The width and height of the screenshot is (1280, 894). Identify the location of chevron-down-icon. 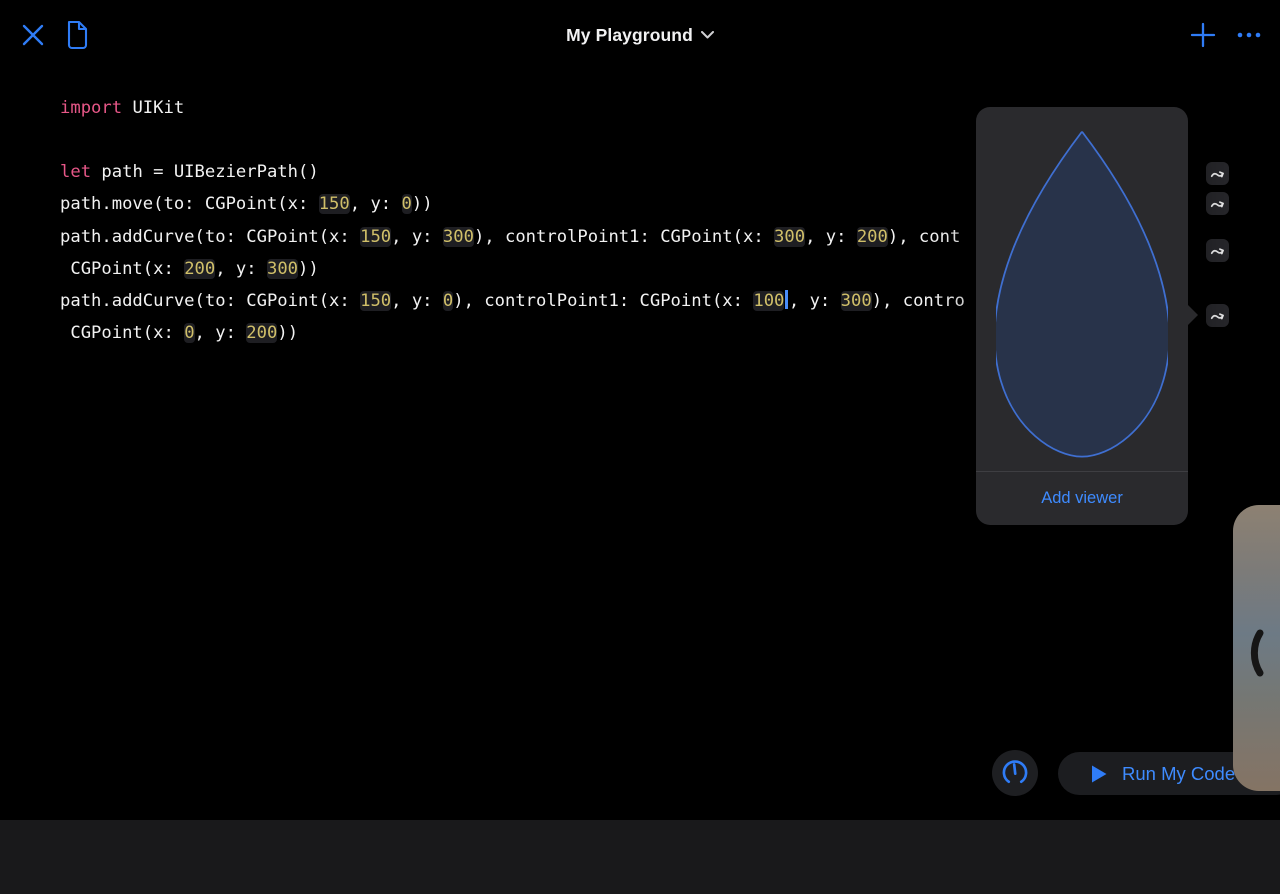
(707, 35).